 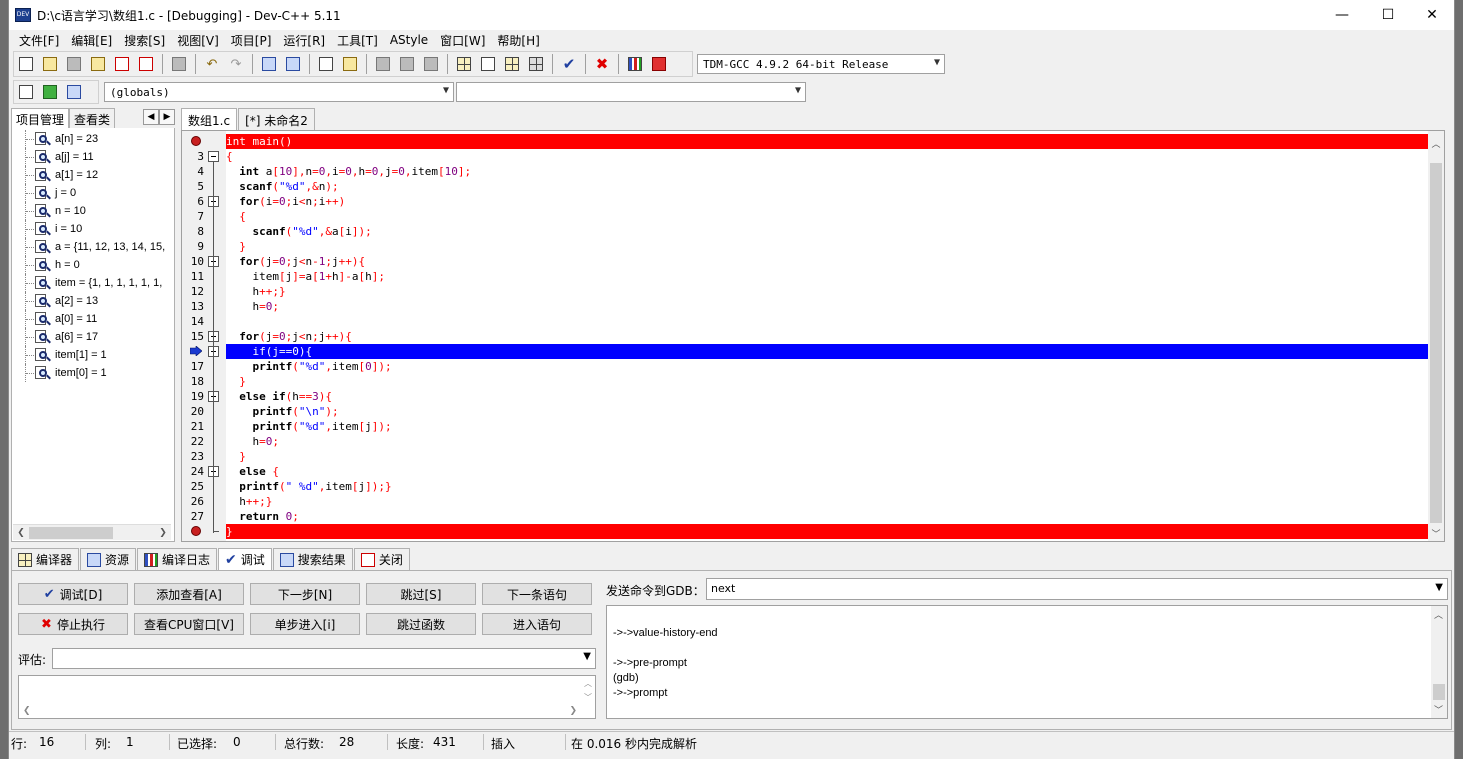 I want to click on code-line: return 0;, so click(x=827, y=516).